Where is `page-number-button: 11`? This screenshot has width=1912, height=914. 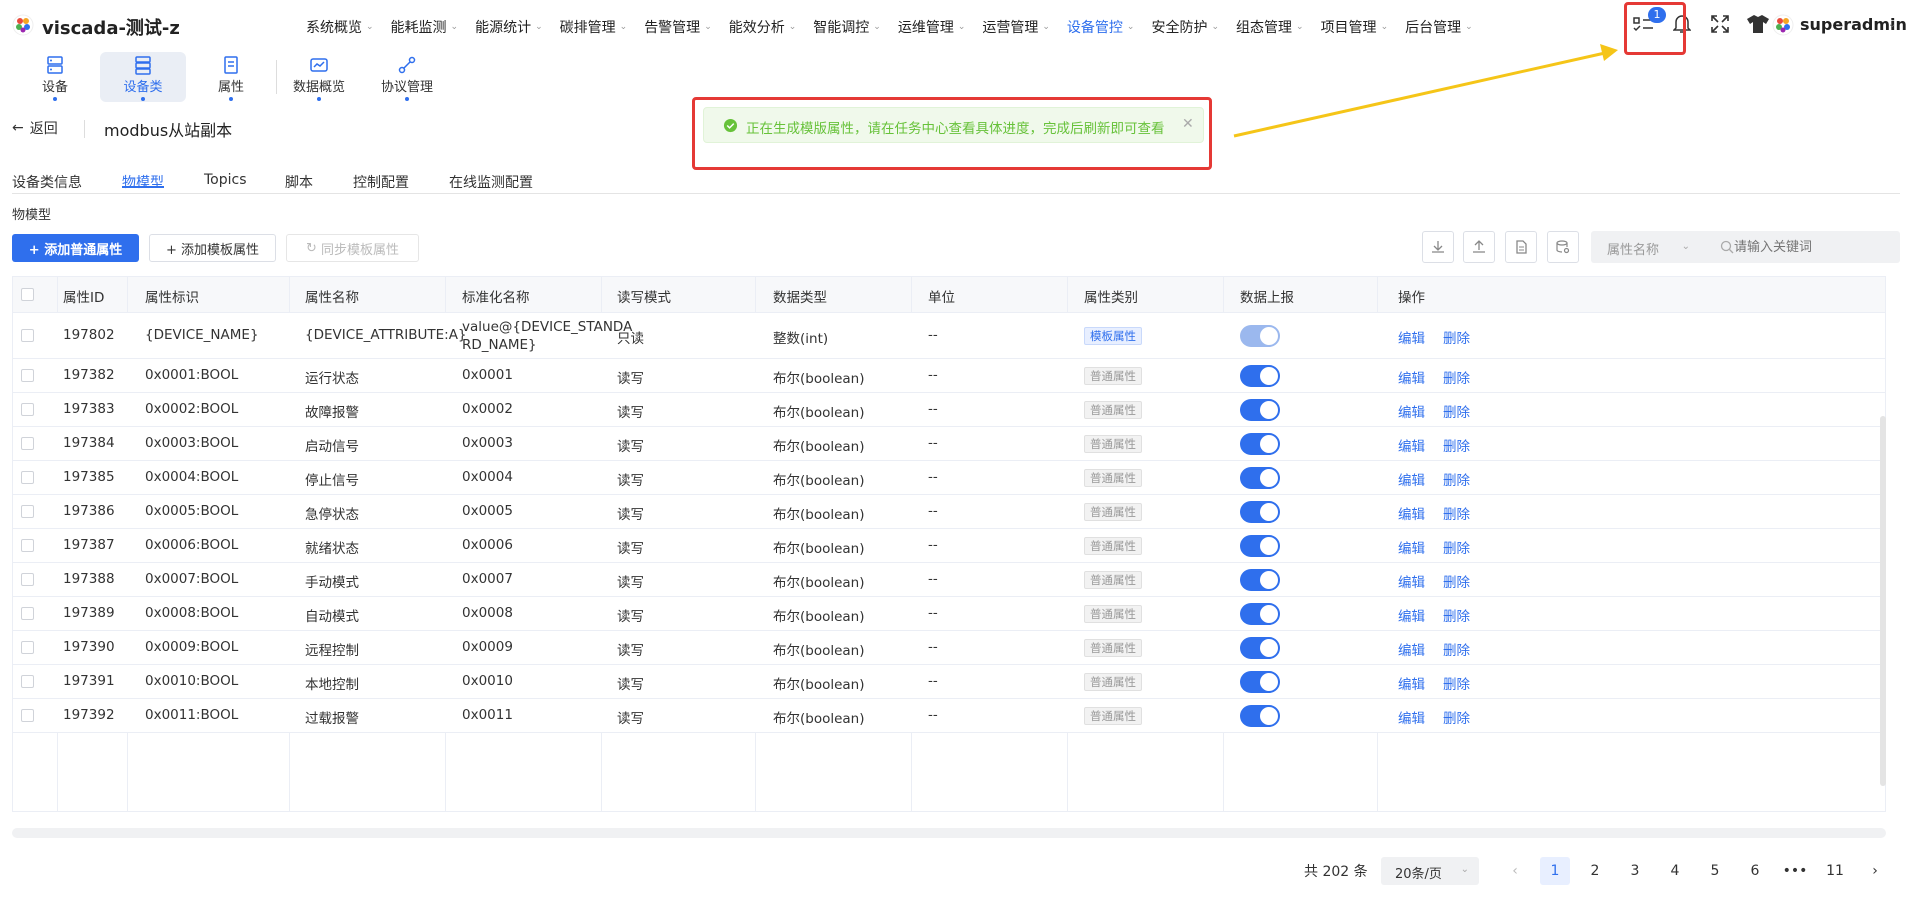 page-number-button: 11 is located at coordinates (1835, 871).